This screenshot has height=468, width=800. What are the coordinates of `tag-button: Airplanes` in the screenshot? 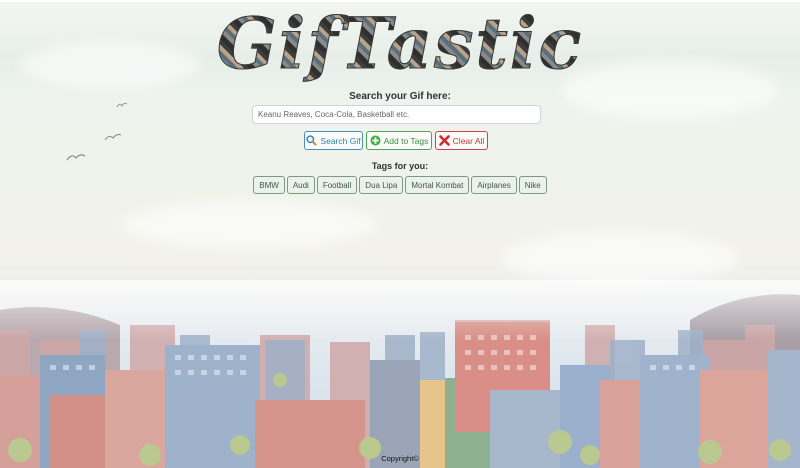 It's located at (494, 185).